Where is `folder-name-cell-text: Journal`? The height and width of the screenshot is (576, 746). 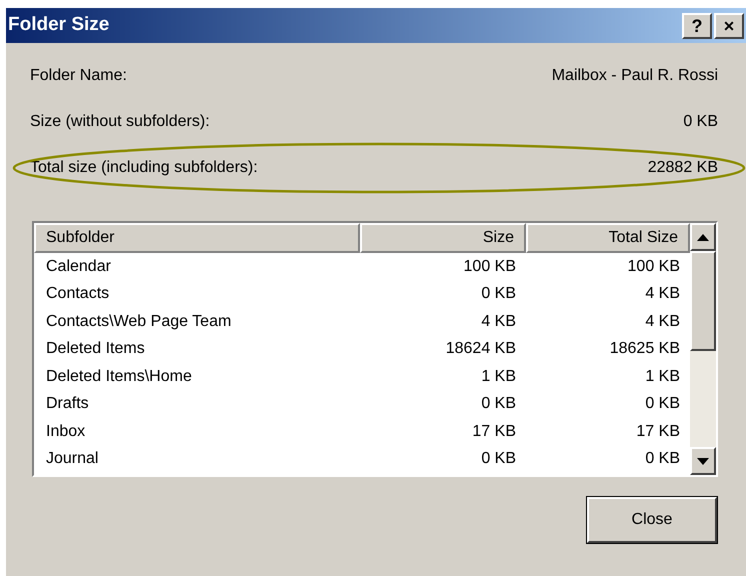
folder-name-cell-text: Journal is located at coordinates (72, 459).